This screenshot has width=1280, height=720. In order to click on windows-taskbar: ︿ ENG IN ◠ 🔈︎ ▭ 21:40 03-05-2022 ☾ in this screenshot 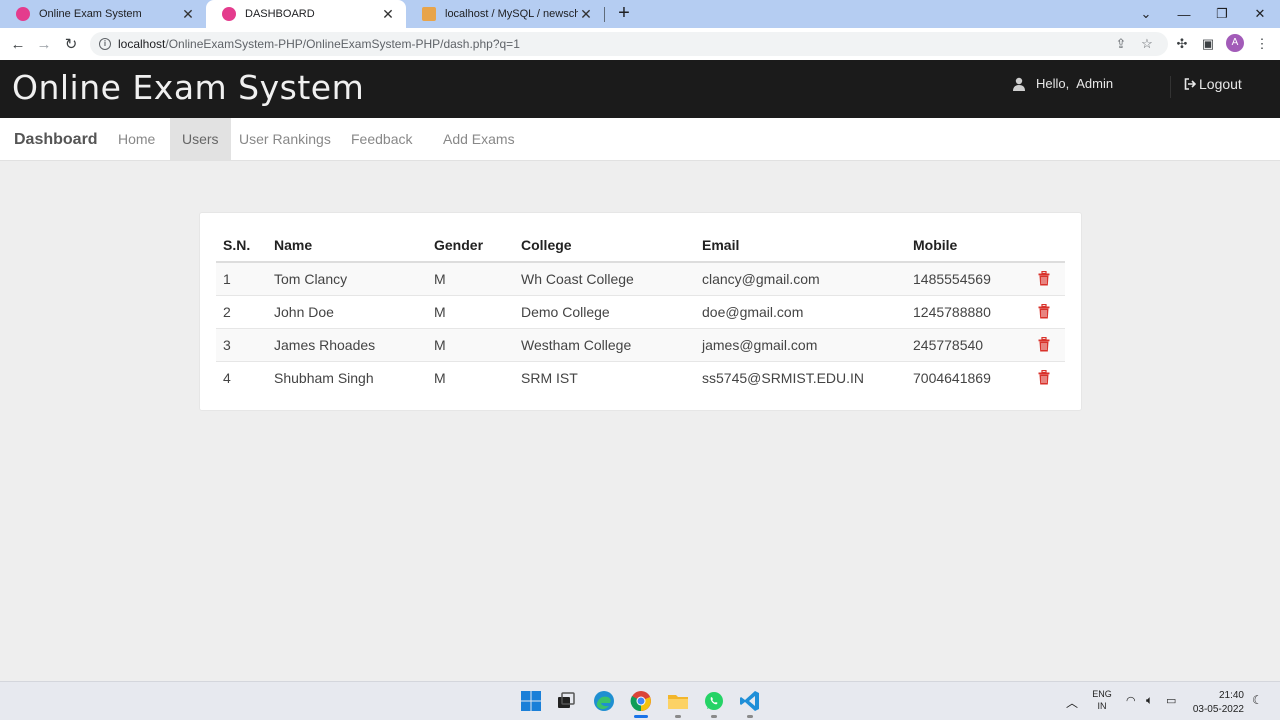, I will do `click(640, 700)`.